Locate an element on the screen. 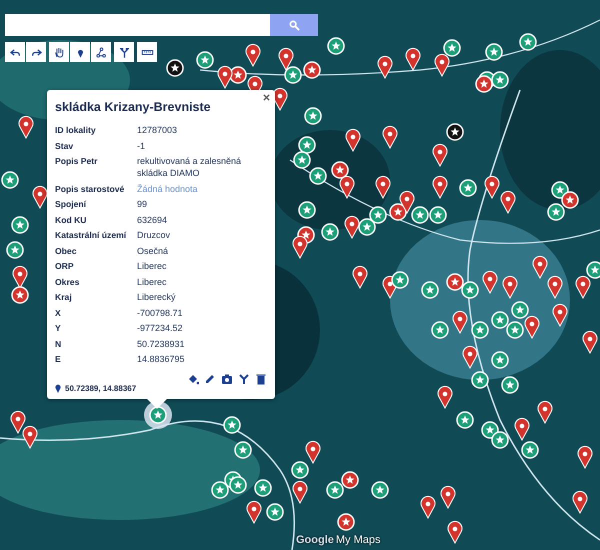 This screenshot has height=550, width=600. field-label: Katastrální území is located at coordinates (91, 235).